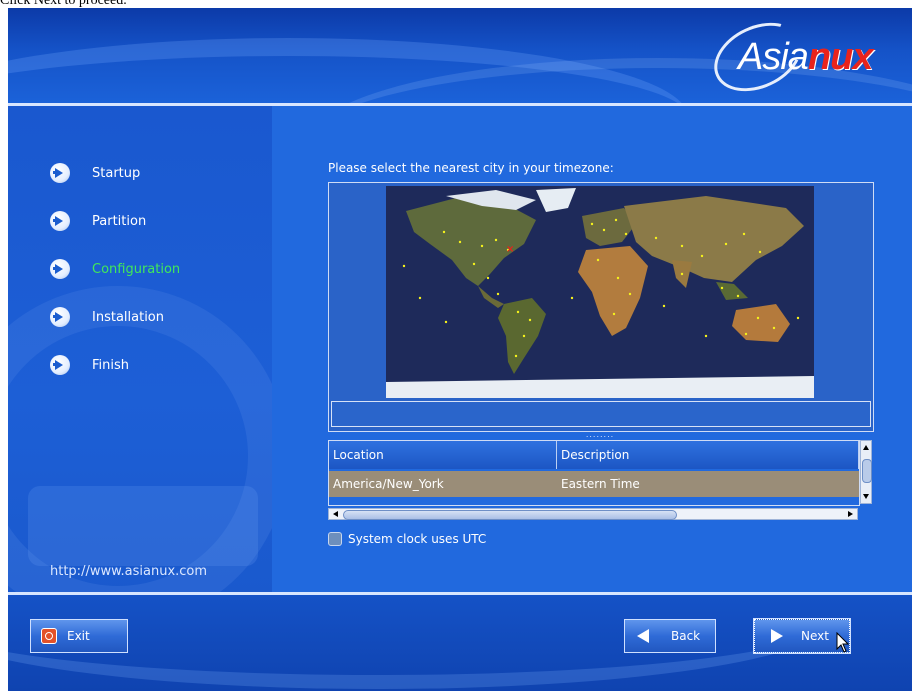  What do you see at coordinates (136, 269) in the screenshot?
I see `sidebar-item-label: Configuration` at bounding box center [136, 269].